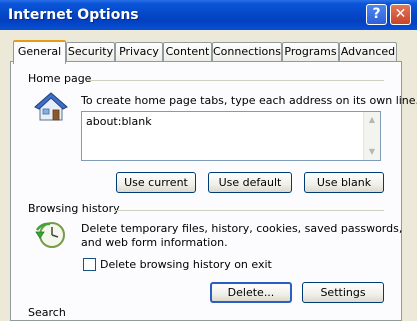  What do you see at coordinates (89, 264) in the screenshot?
I see `delete-on-exit-checkbox` at bounding box center [89, 264].